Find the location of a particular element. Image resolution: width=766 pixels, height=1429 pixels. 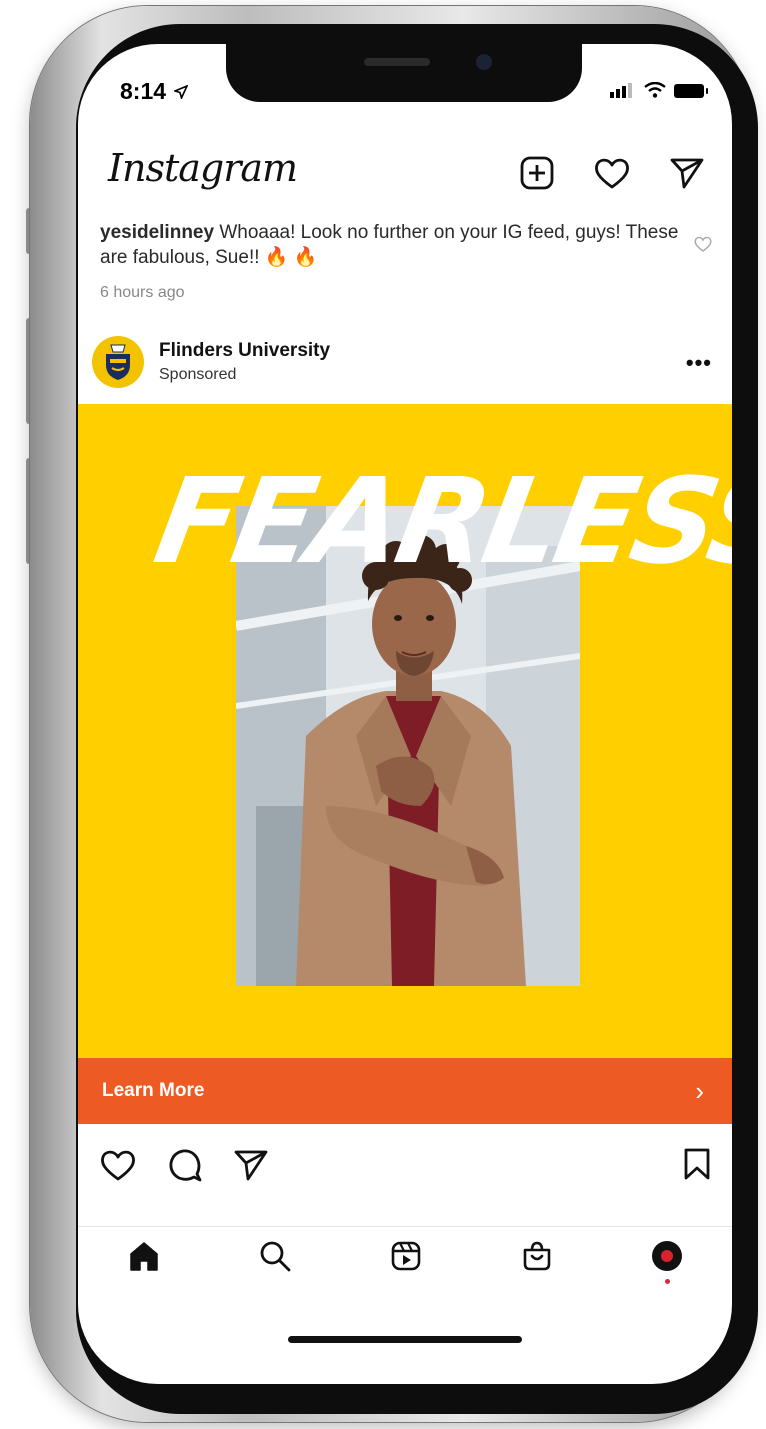

send-icon is located at coordinates (687, 173).